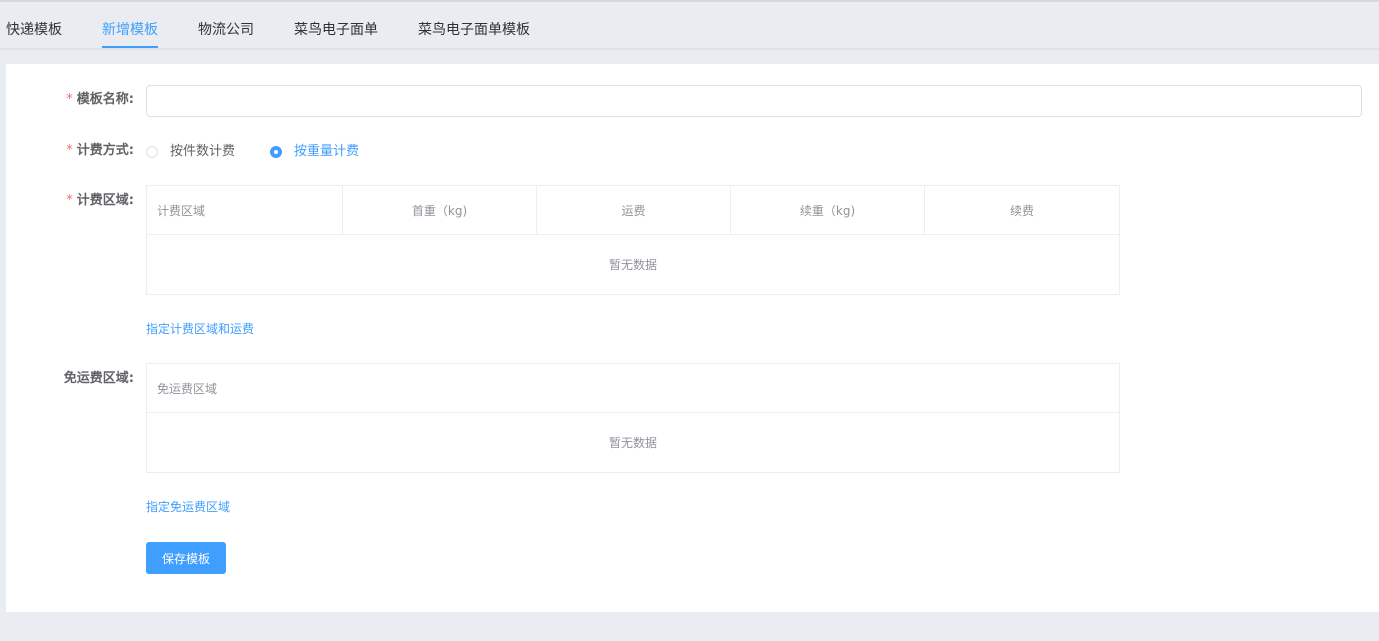  I want to click on radio-circle, so click(152, 152).